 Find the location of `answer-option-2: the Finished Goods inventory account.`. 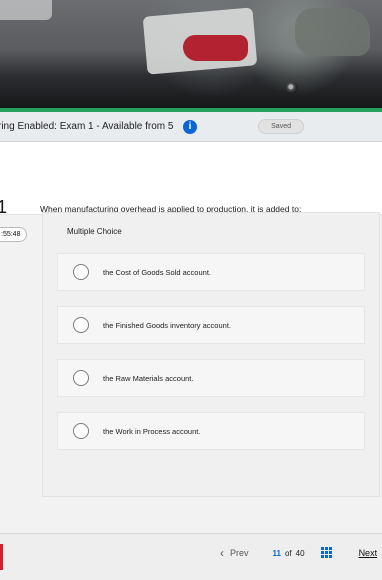

answer-option-2: the Finished Goods inventory account. is located at coordinates (211, 325).